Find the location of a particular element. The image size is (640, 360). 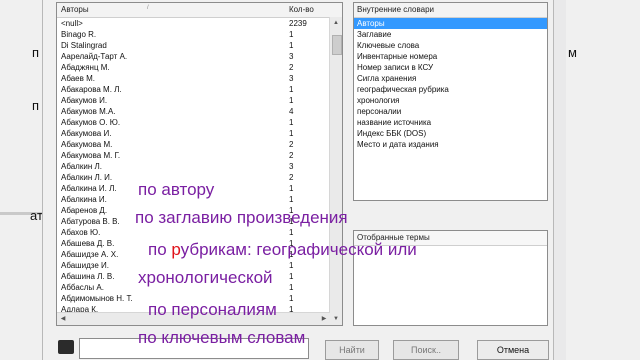

overlay-text-part: по is located at coordinates (160, 249).